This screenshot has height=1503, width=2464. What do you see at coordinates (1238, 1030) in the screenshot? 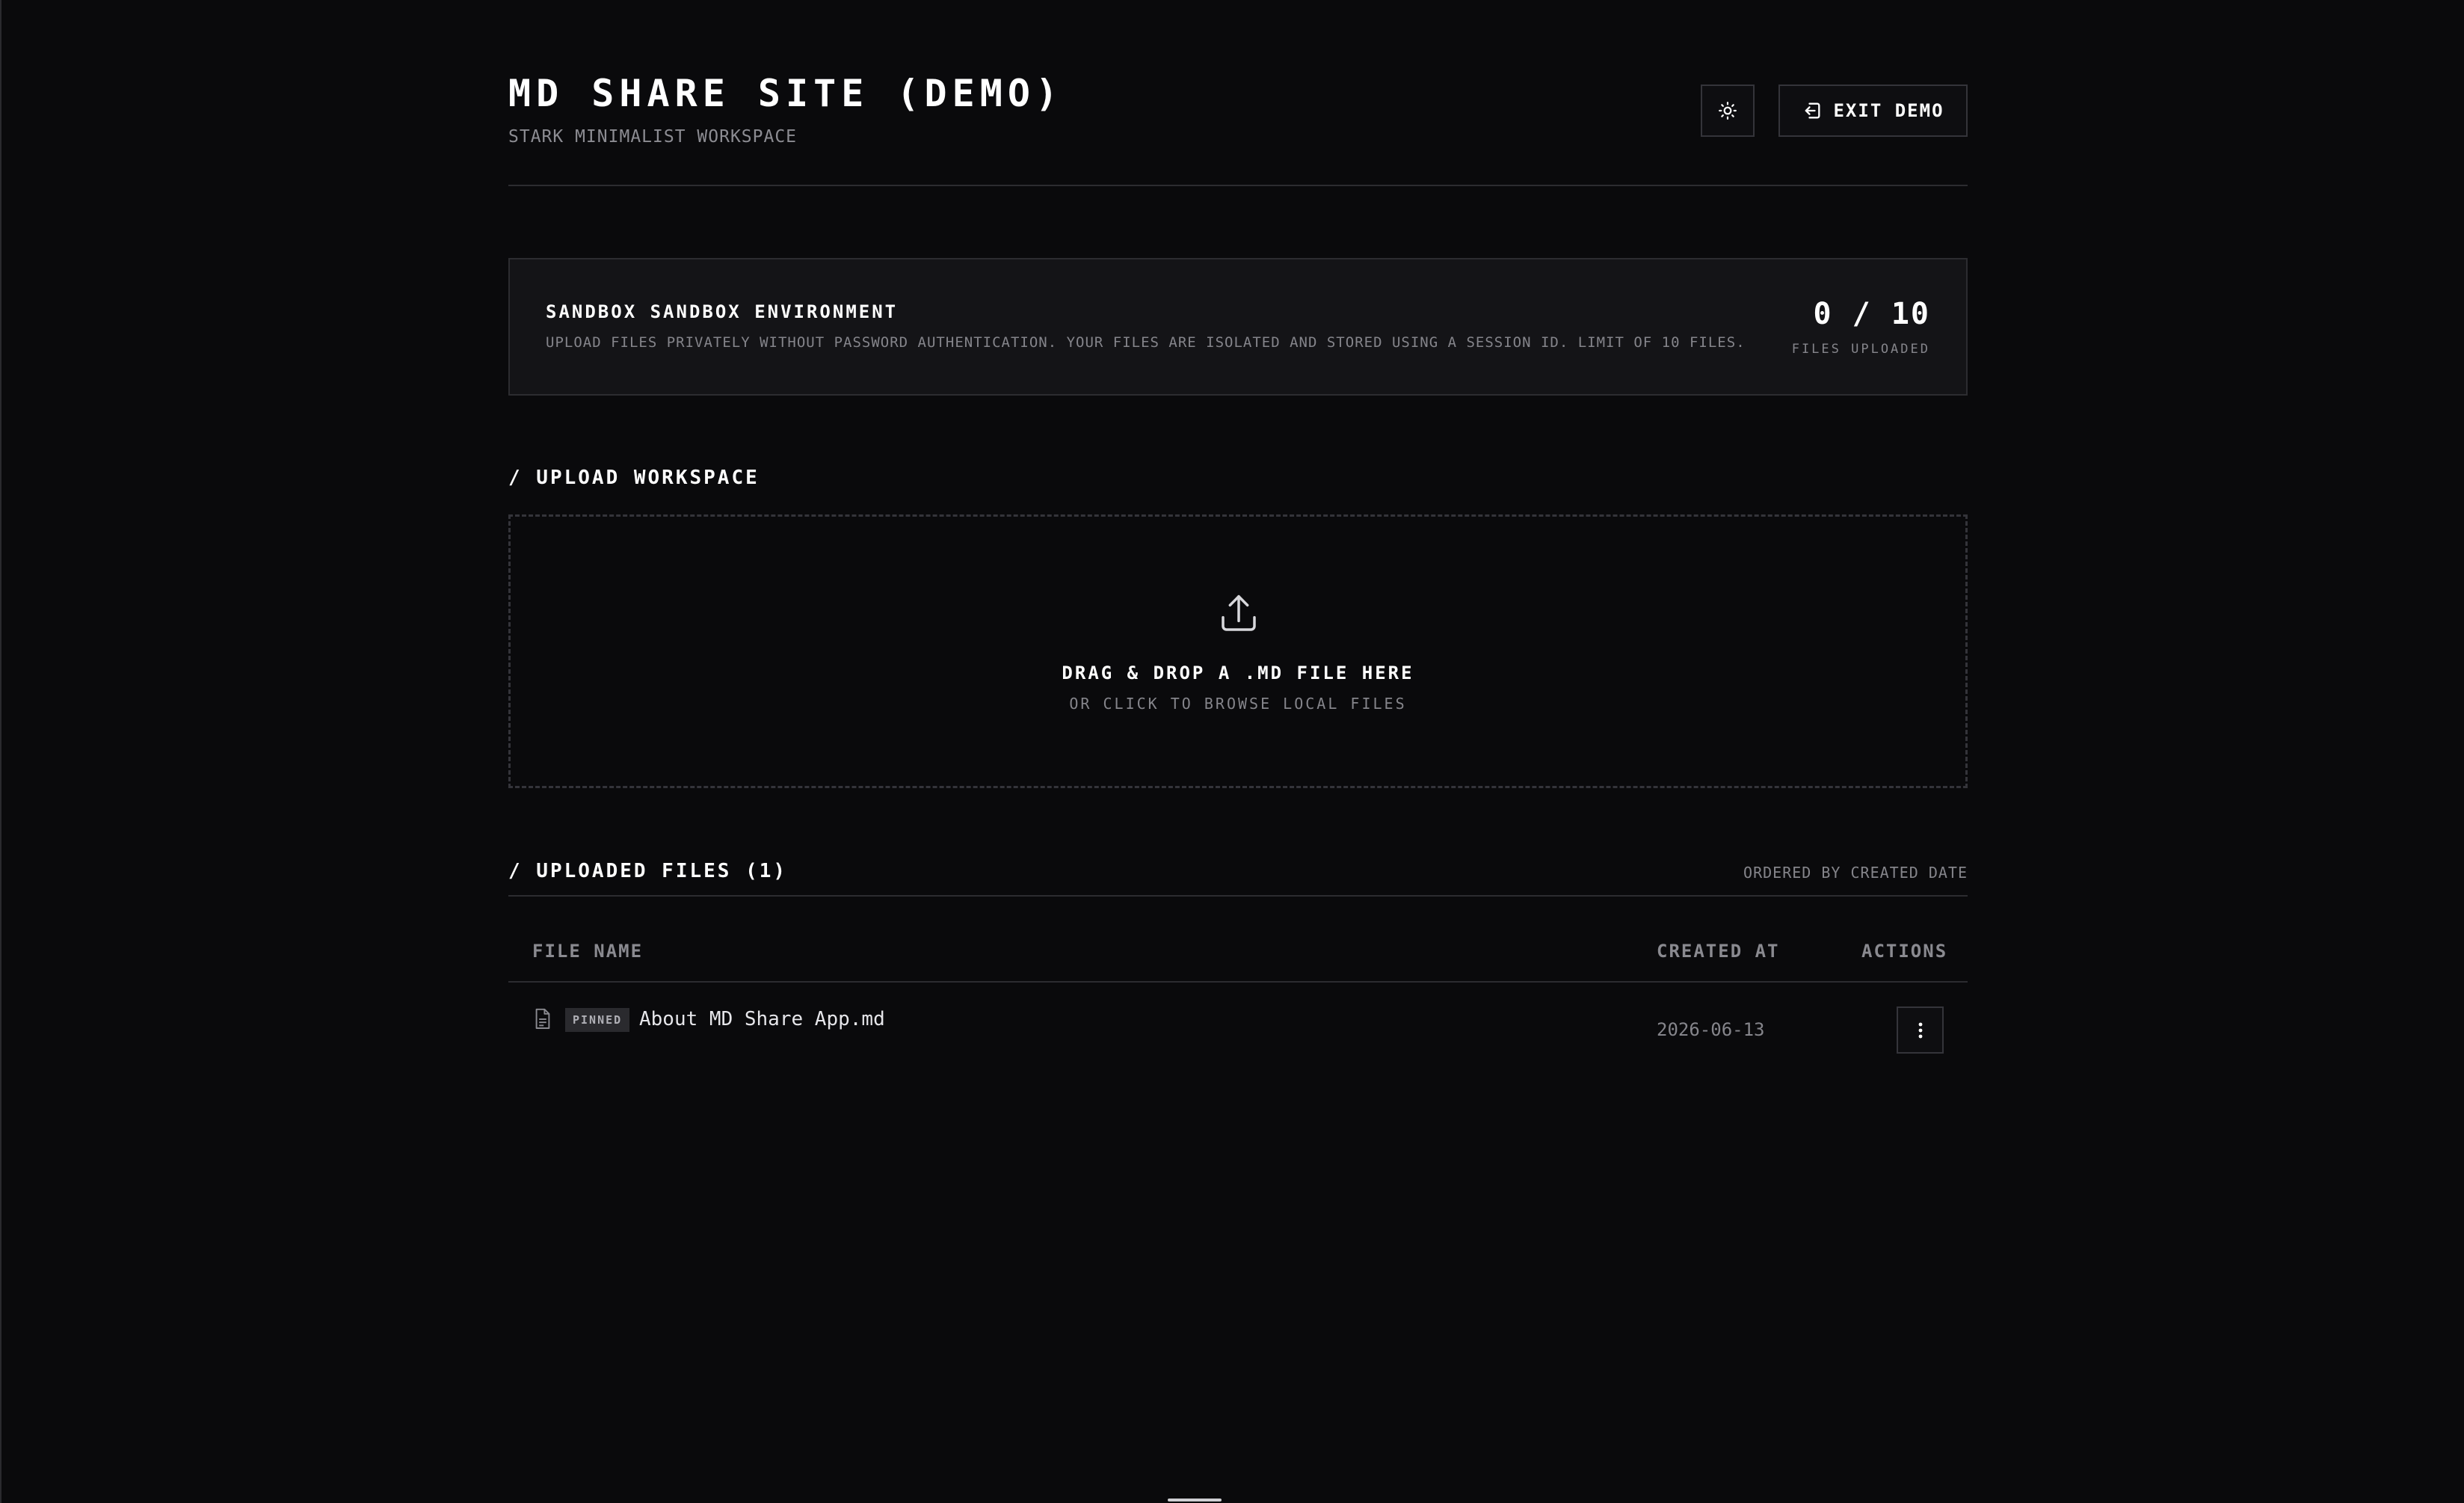
I see `table-row: PINNED About MD Share App.md 2026-06-13` at bounding box center [1238, 1030].